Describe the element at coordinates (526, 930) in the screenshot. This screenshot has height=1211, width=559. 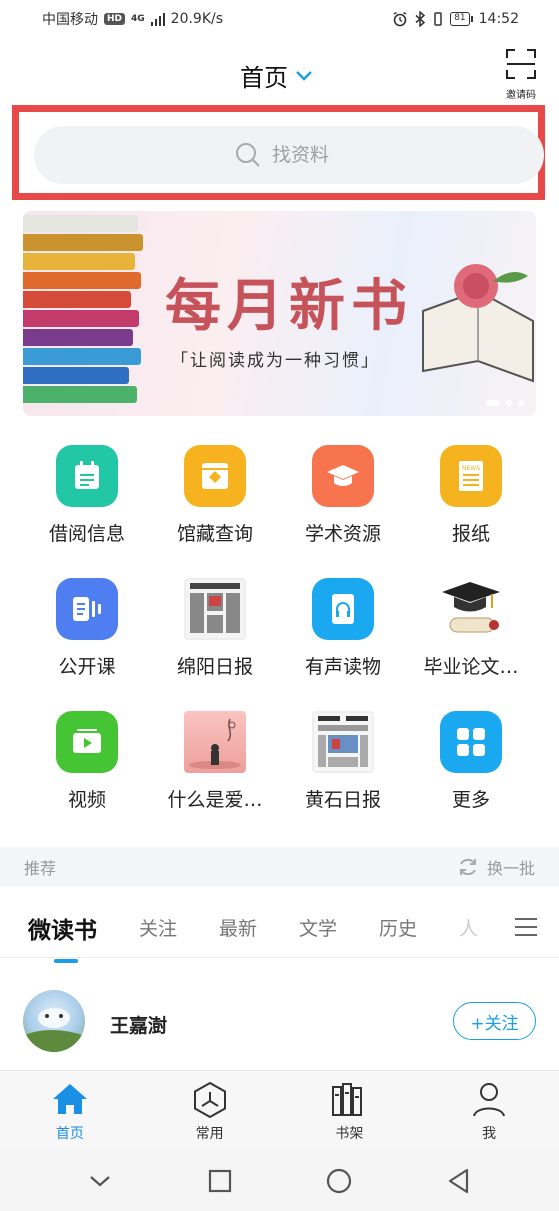
I see `tab-menu-icon` at that location.